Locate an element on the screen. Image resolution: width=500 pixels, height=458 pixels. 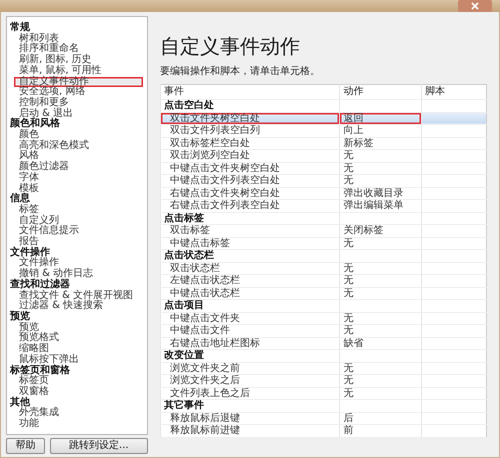
sidebar-item: 功能 is located at coordinates (76, 424).